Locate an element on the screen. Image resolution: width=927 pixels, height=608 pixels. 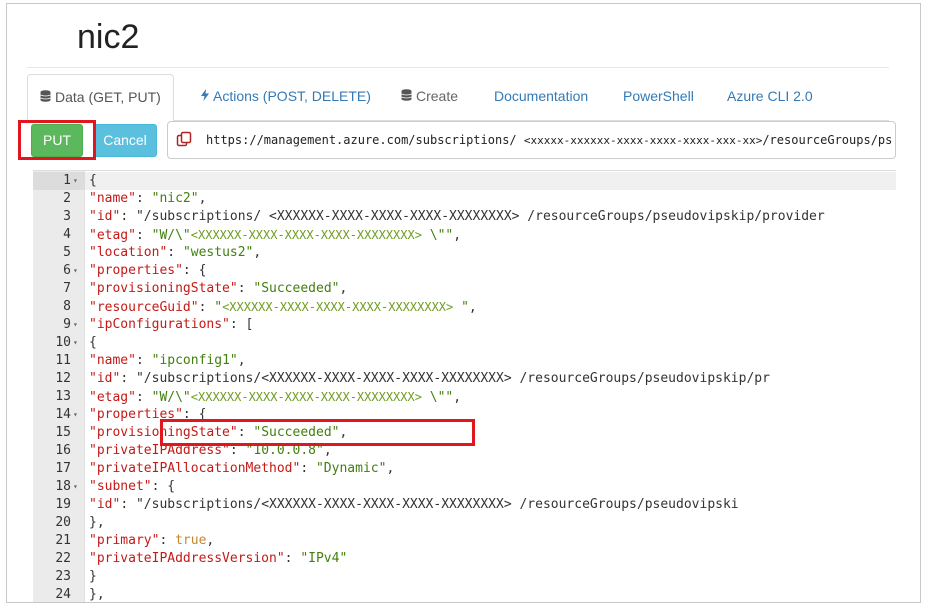
code-text: "ipConfigurations": [ is located at coordinates (171, 324).